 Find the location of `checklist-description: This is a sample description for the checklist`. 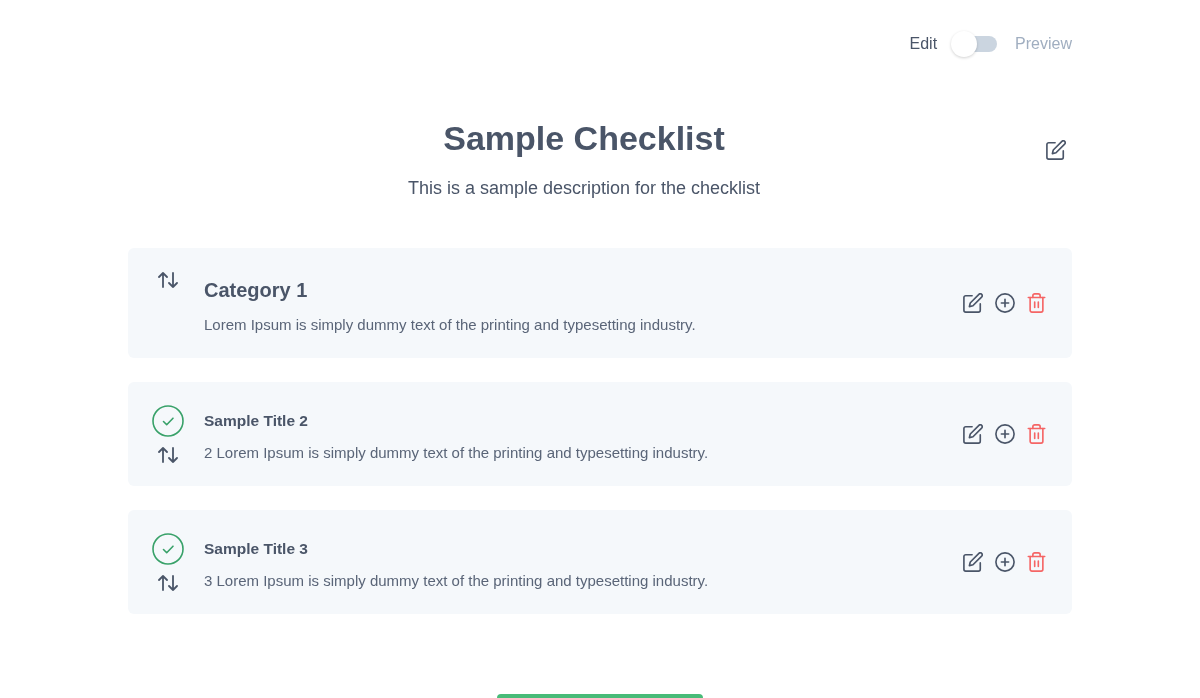

checklist-description: This is a sample description for the checklist is located at coordinates (584, 188).